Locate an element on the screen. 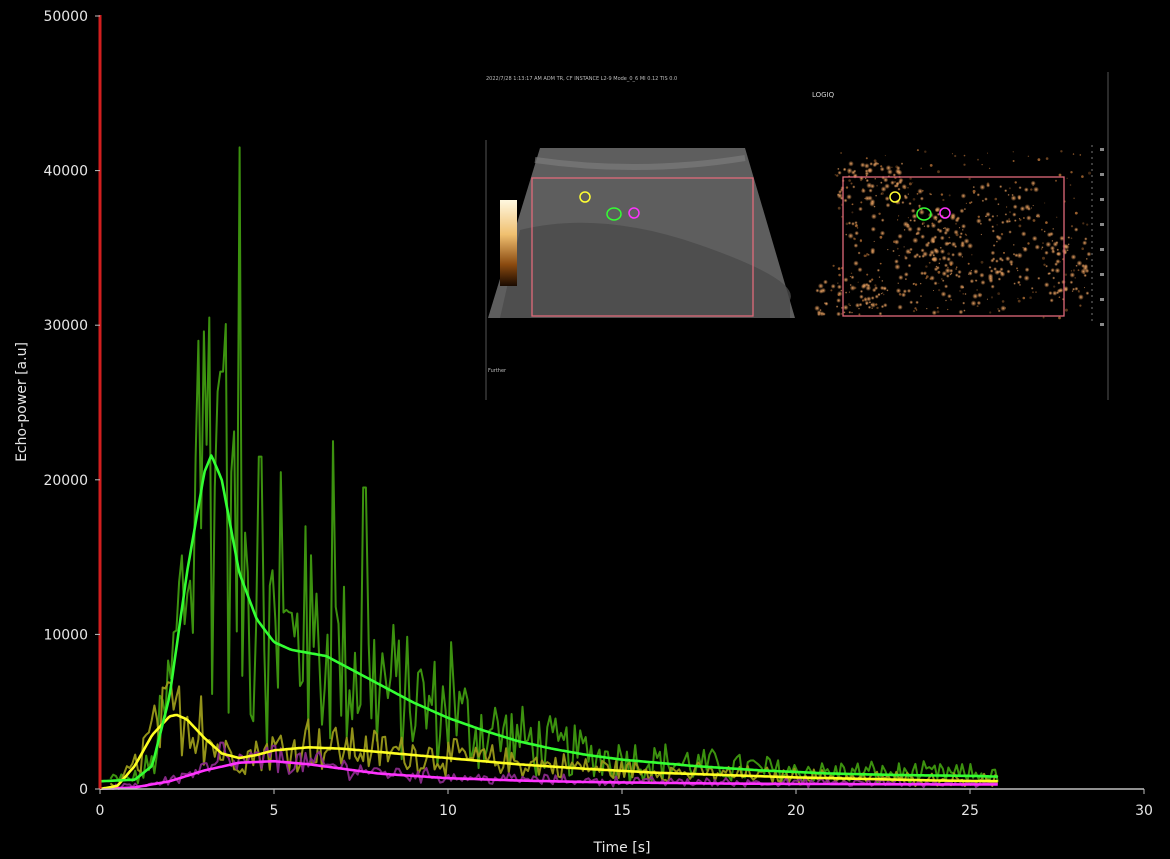 The width and height of the screenshot is (1170, 859). x-tick-label: 0 is located at coordinates (100, 811).